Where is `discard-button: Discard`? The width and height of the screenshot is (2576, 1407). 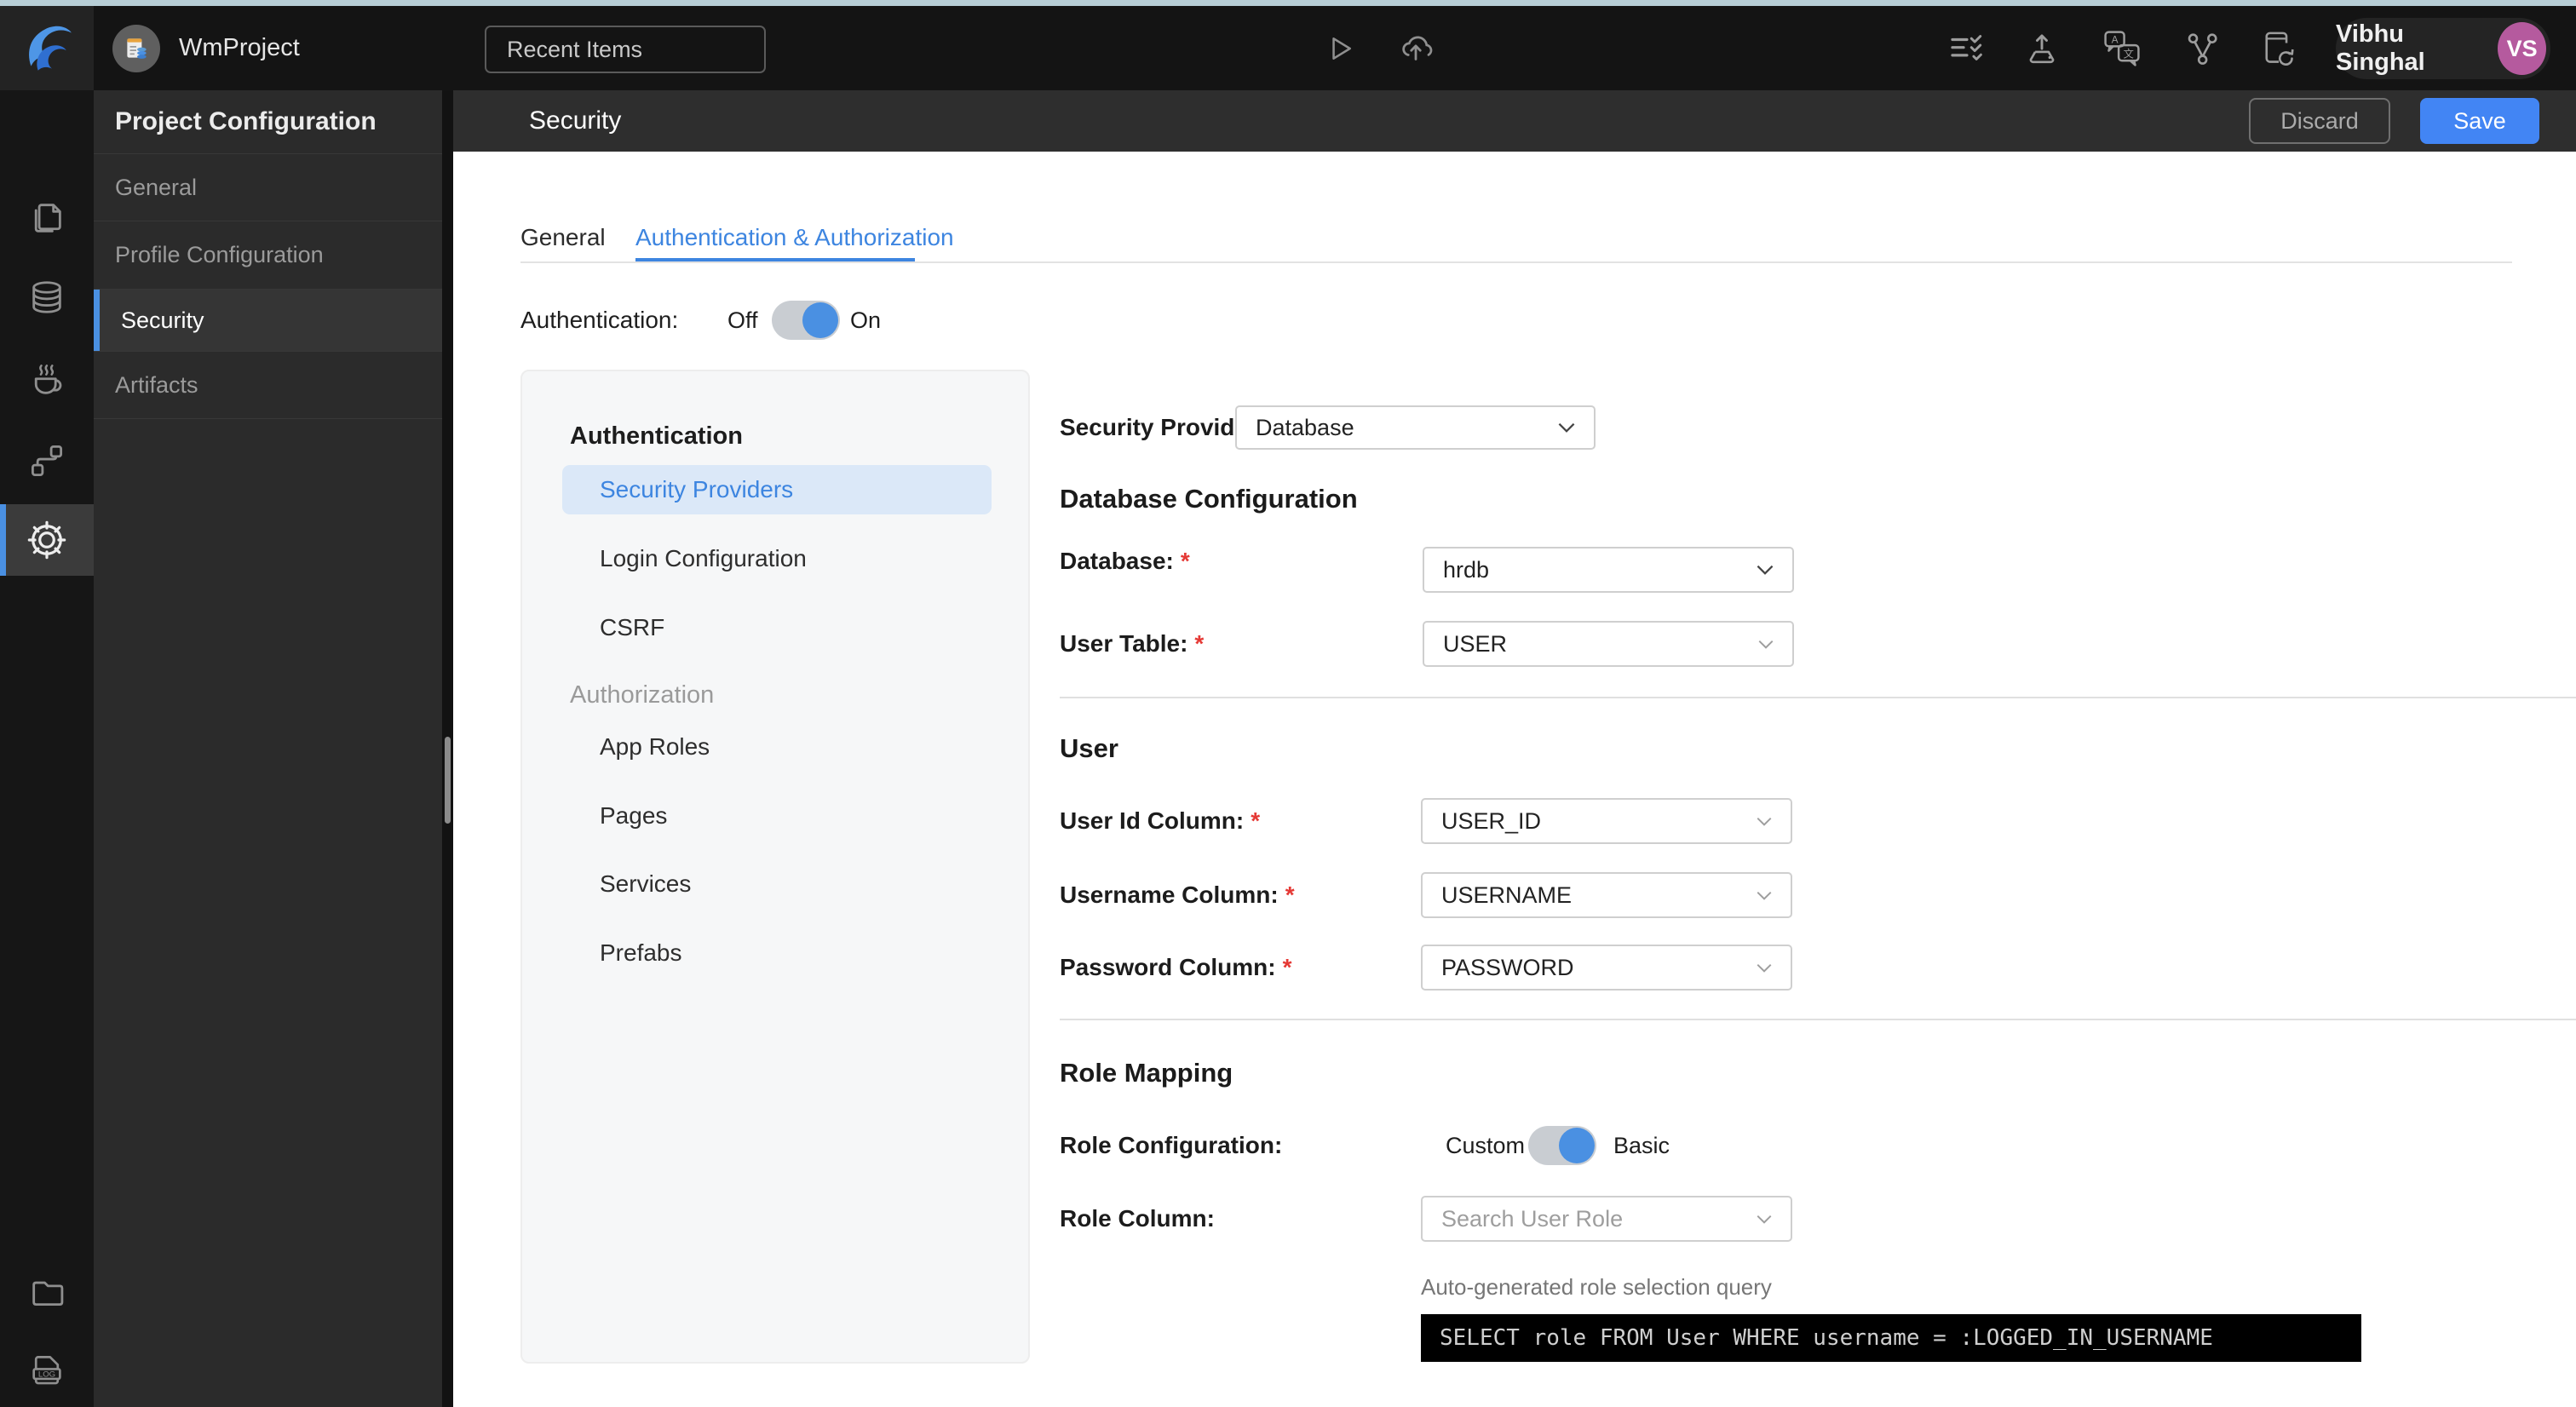
discard-button: Discard is located at coordinates (2320, 121).